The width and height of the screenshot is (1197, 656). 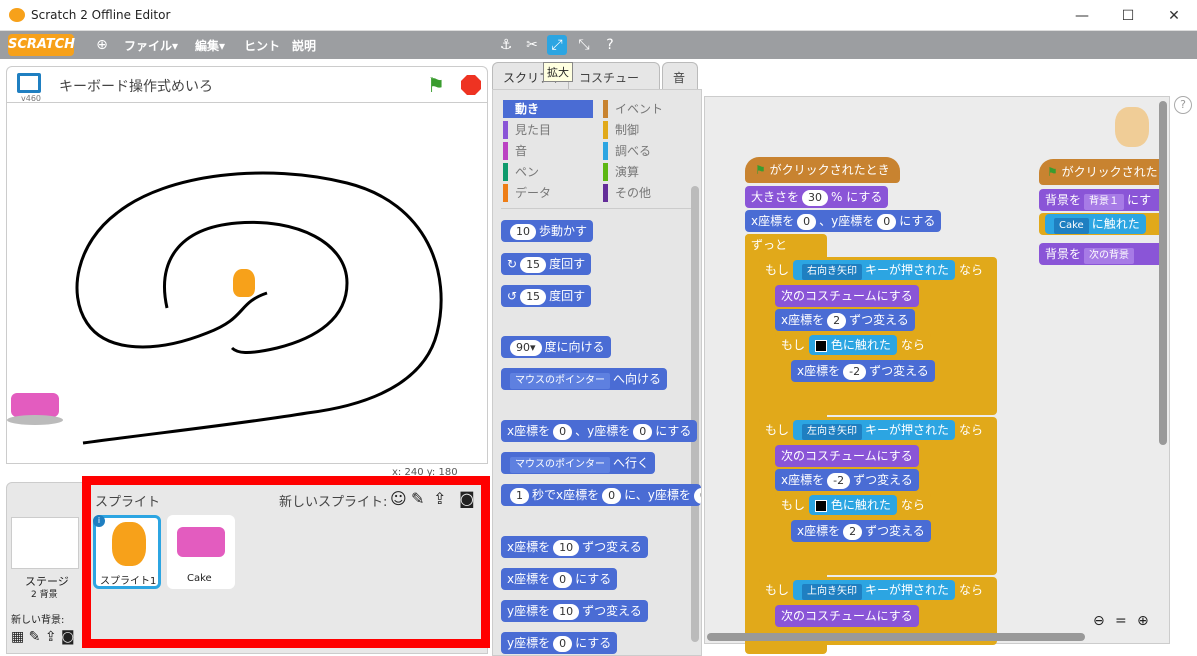 What do you see at coordinates (874, 270) in the screenshot?
I see `if-right: もし 右向き矢印 キーが押された なら` at bounding box center [874, 270].